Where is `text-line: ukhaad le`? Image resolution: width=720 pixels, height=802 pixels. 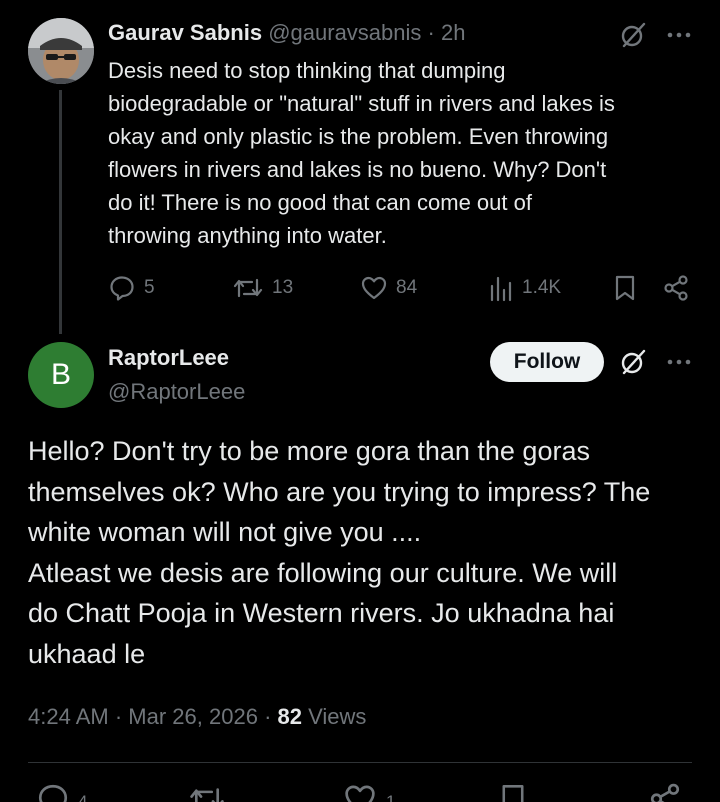 text-line: ukhaad le is located at coordinates (87, 653).